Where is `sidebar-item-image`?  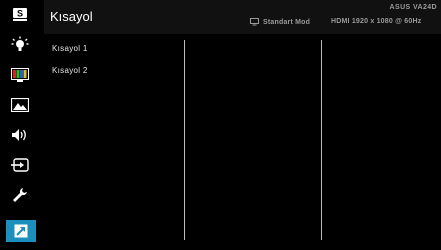
sidebar-item-image is located at coordinates (20, 105).